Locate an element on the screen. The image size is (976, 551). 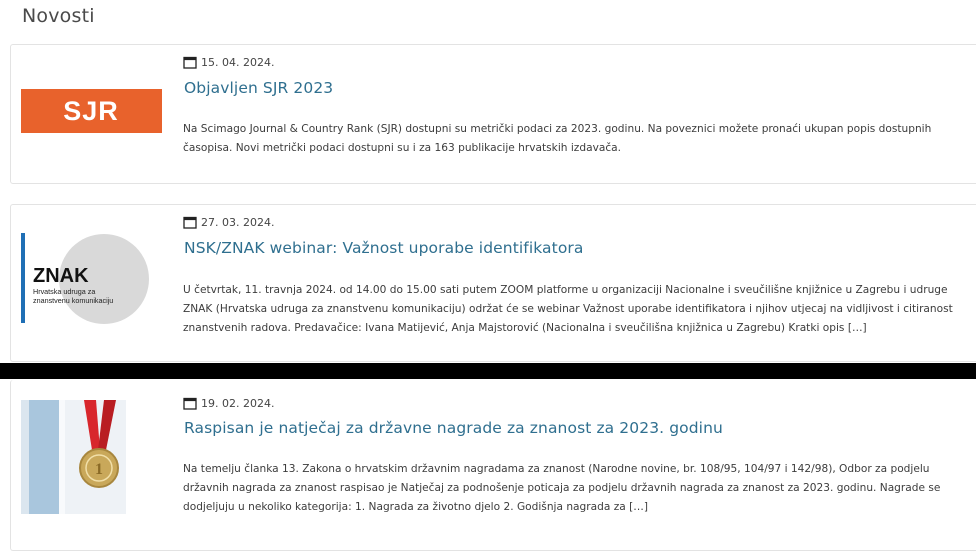
news-date-row: 15. 04. 2024. is located at coordinates (228, 62).